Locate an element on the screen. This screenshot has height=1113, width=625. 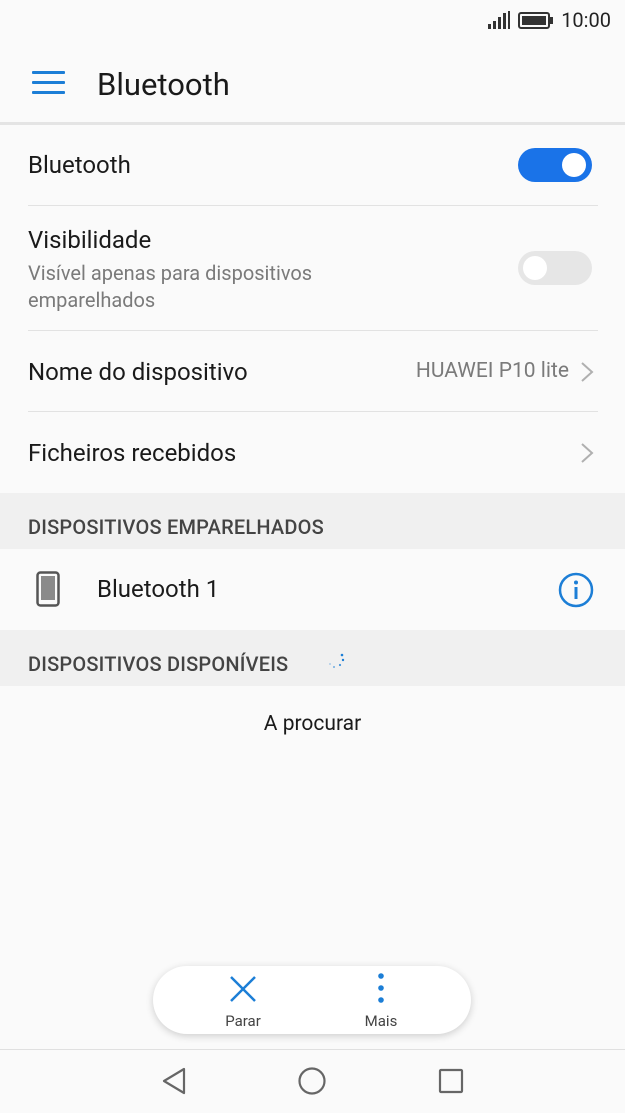
navigation-bar is located at coordinates (312, 1081).